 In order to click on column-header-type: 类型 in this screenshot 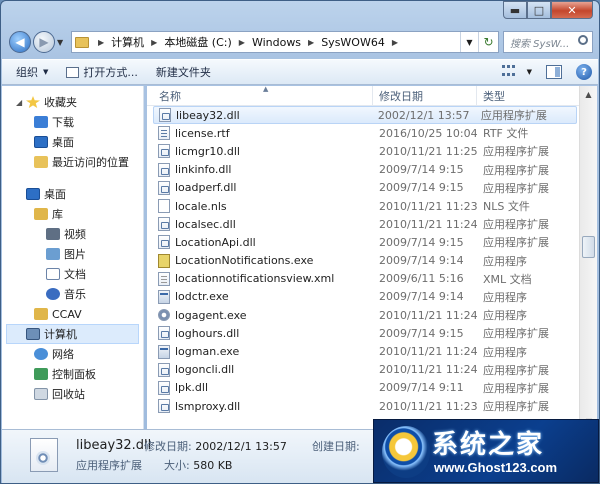, I will do `click(528, 96)`.